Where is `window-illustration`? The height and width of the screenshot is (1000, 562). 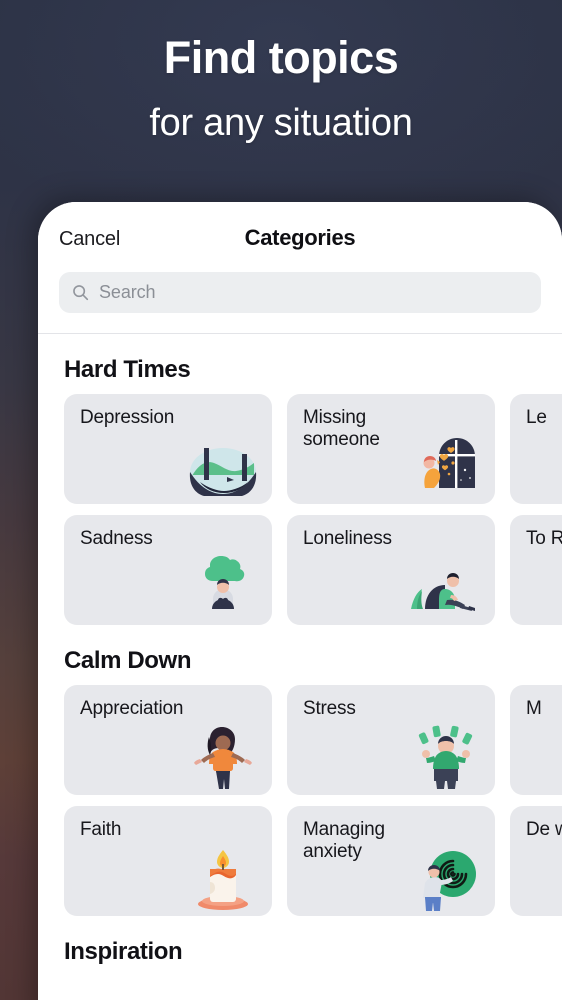
window-illustration is located at coordinates (446, 466).